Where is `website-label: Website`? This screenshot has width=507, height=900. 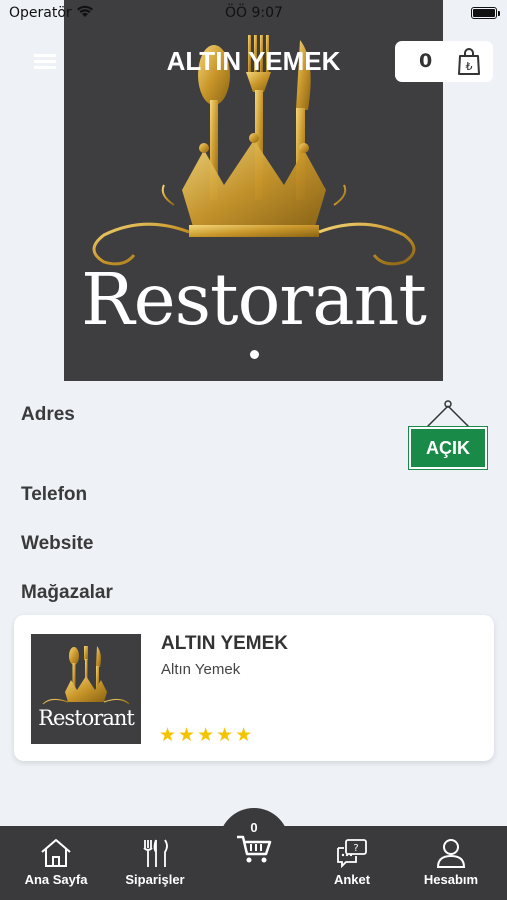 website-label: Website is located at coordinates (57, 544).